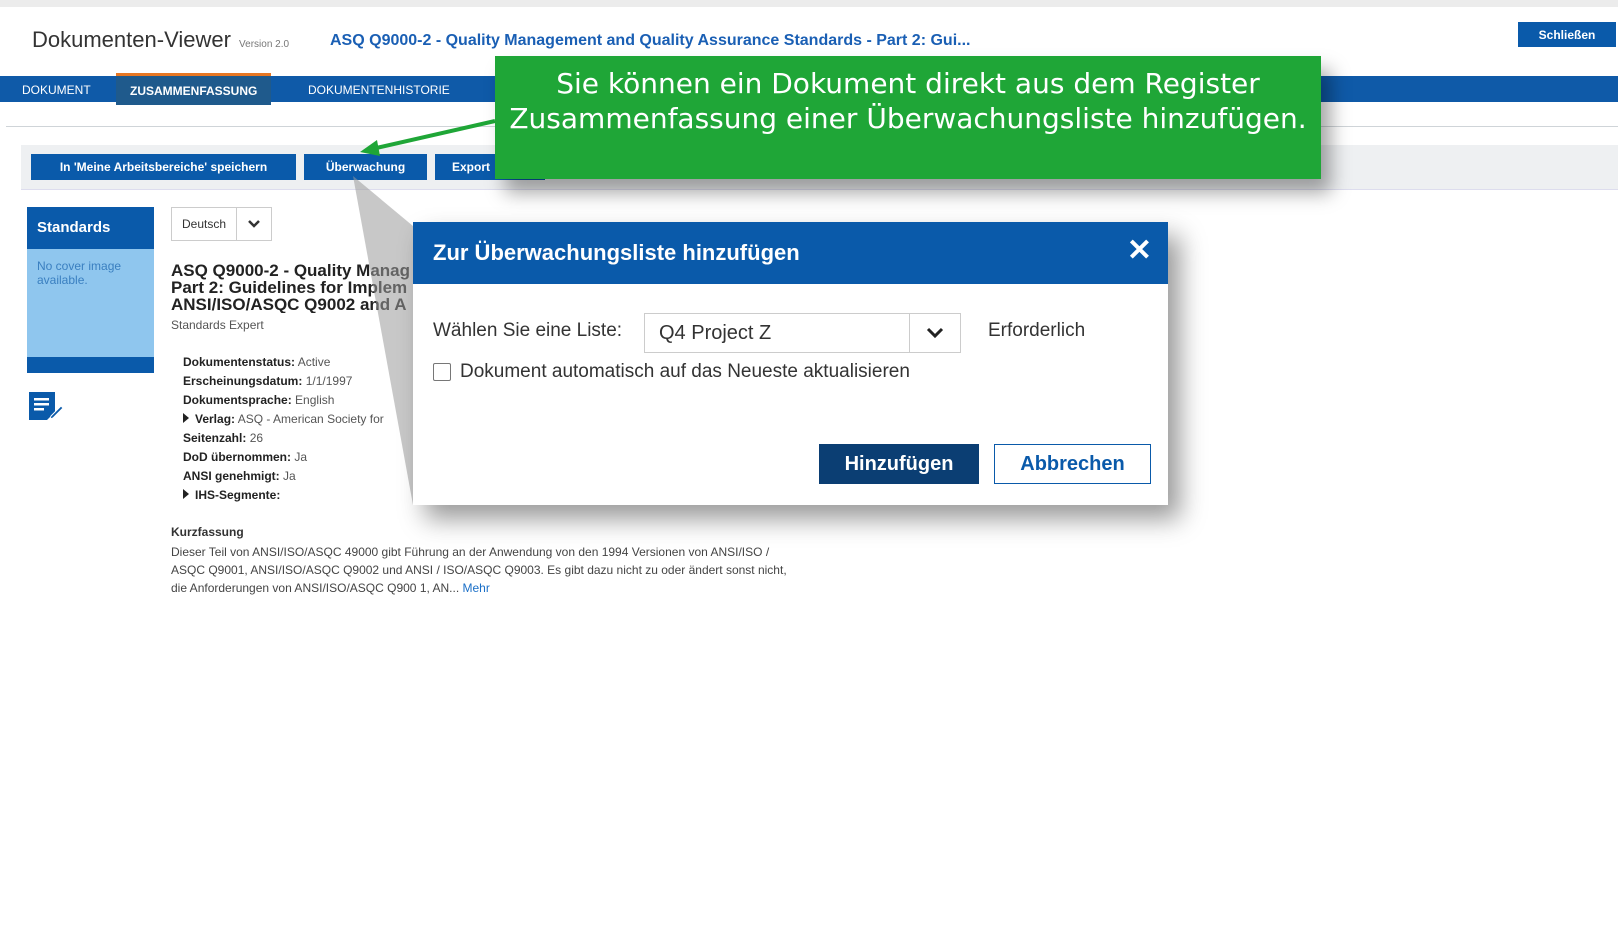 This screenshot has width=1618, height=946. What do you see at coordinates (268, 381) in the screenshot?
I see `meta-release-date: Erscheinungsdatum: 1/1/1997` at bounding box center [268, 381].